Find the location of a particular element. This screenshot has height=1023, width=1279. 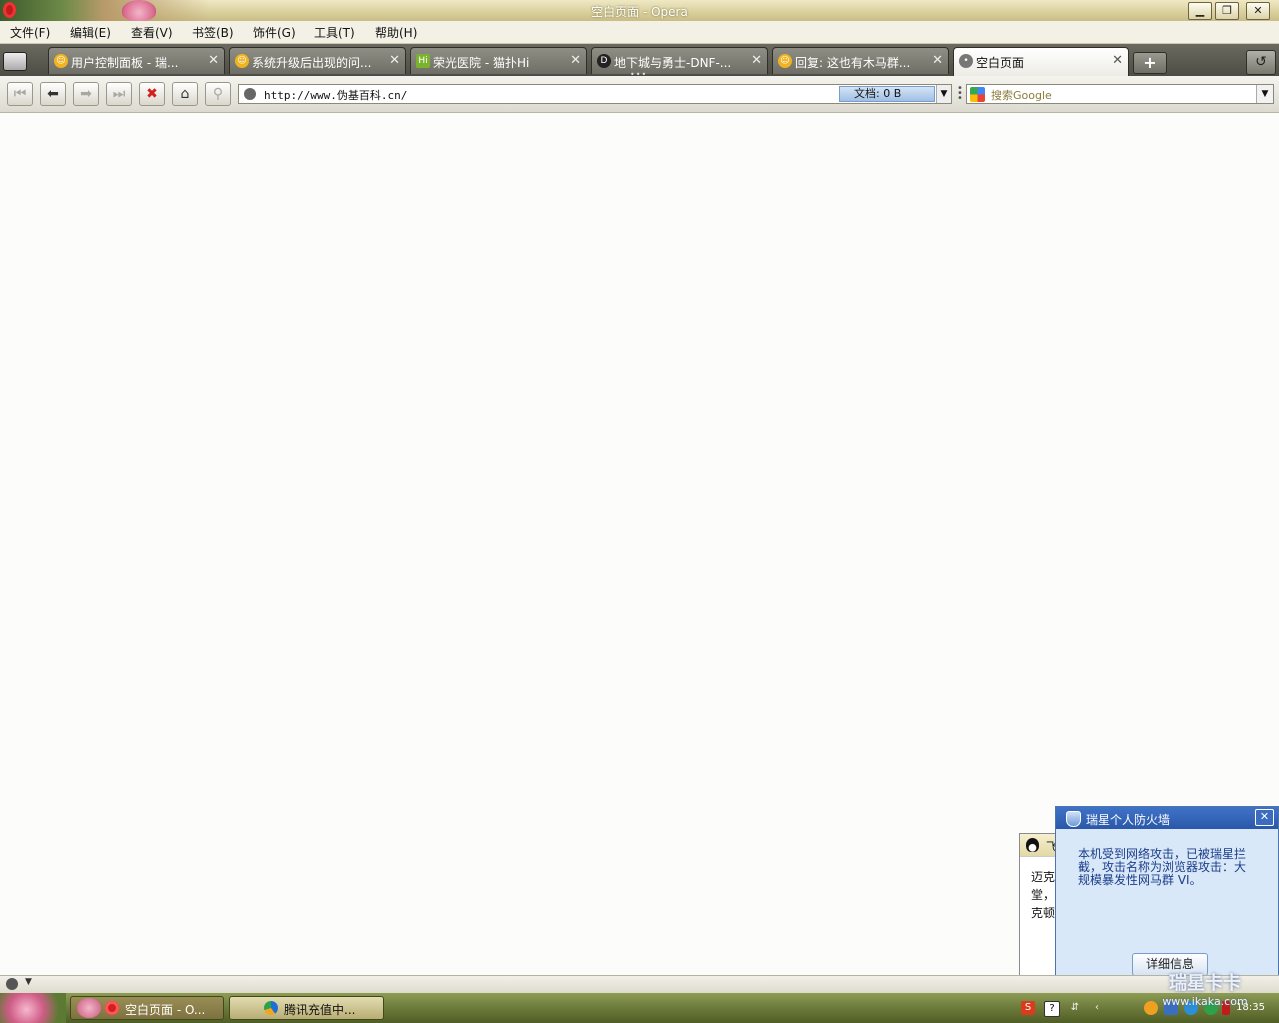

qq-penguin-icon is located at coordinates (1032, 845).